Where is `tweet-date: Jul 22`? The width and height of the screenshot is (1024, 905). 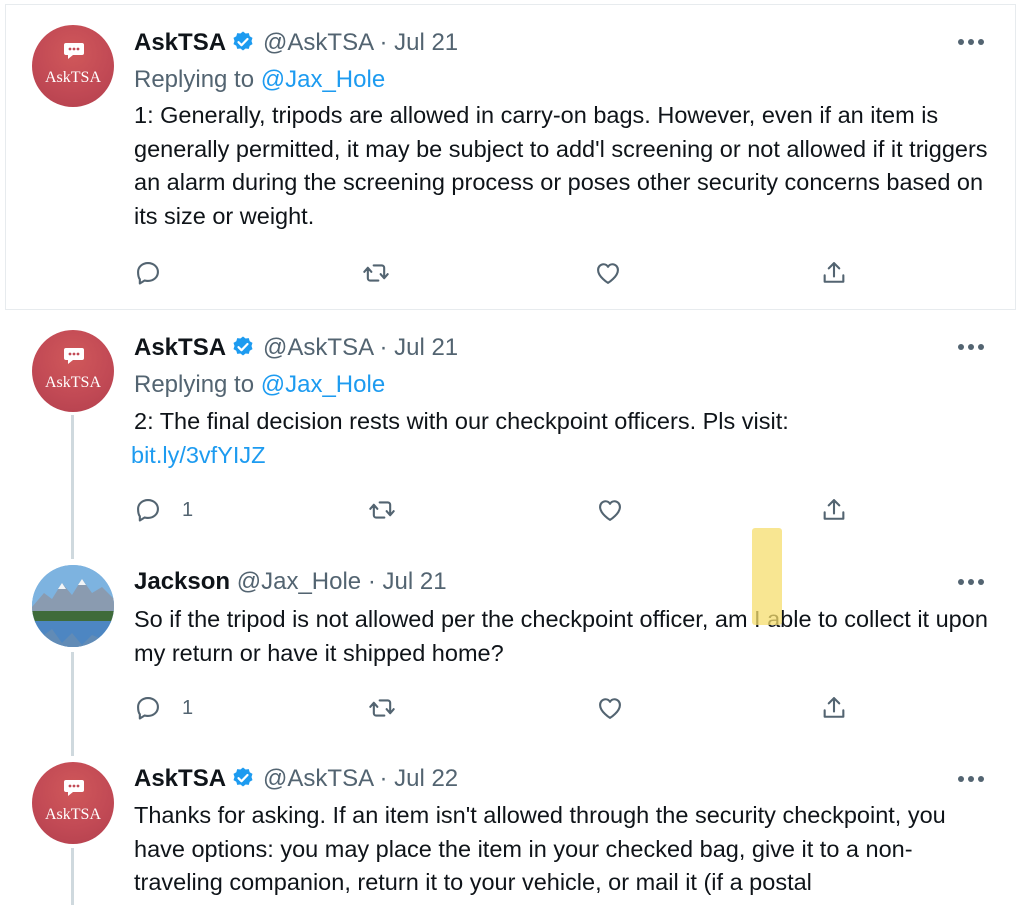
tweet-date: Jul 22 is located at coordinates (426, 778).